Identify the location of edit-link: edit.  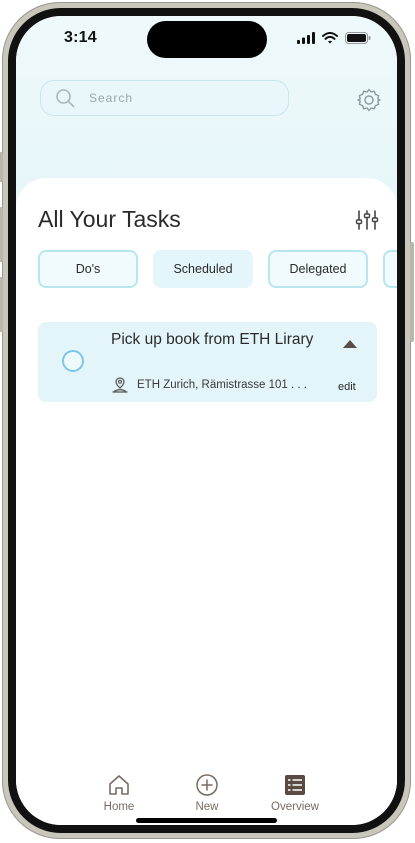
(347, 387).